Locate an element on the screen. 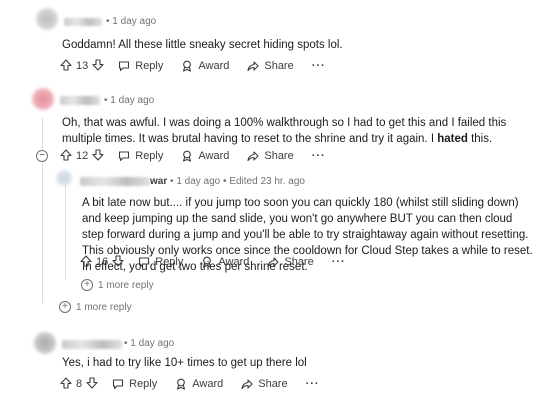 This screenshot has height=405, width=550. vote-controls: 13 is located at coordinates (82, 66).